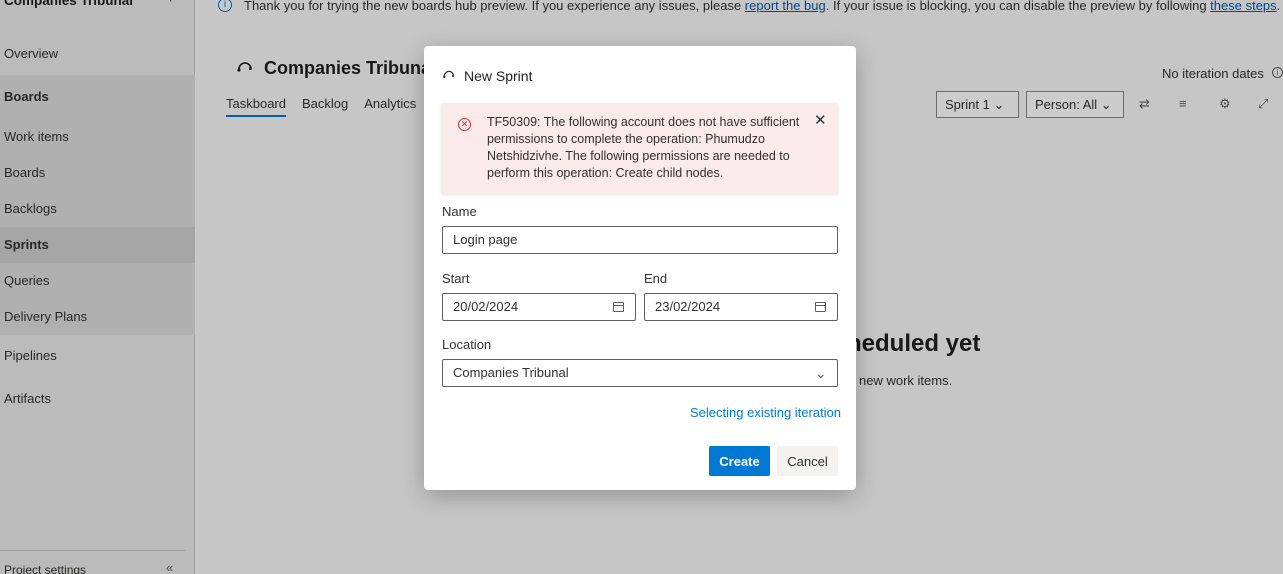  Describe the element at coordinates (539, 307) in the screenshot. I see `start-date-input: 20/02/2024` at that location.